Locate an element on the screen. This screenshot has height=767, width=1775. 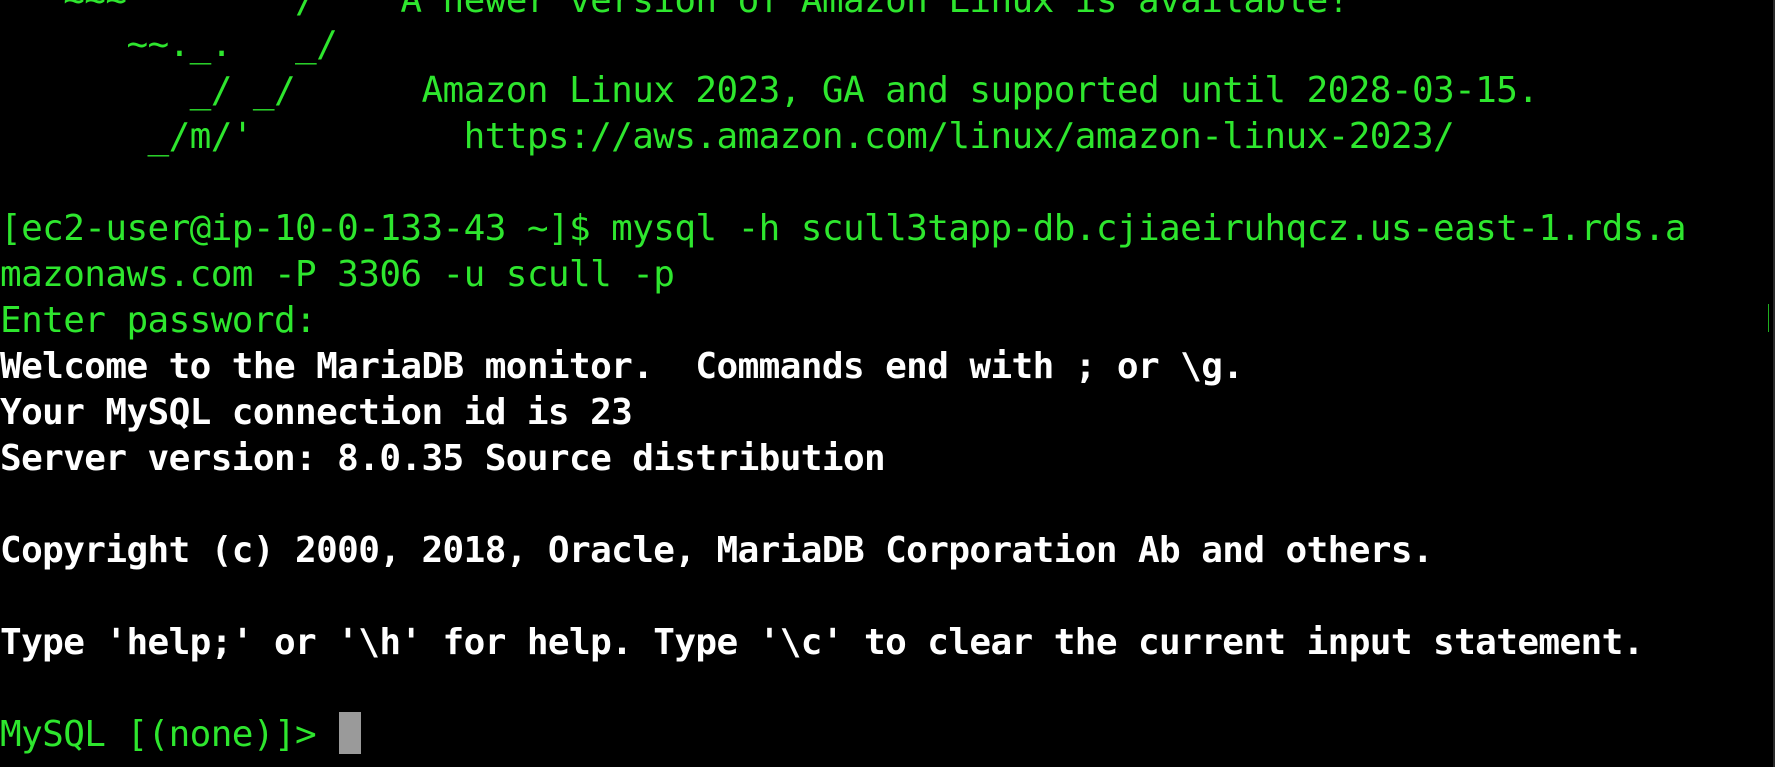
connection-id-line: Your MySQL connection id is 23 is located at coordinates (316, 412).